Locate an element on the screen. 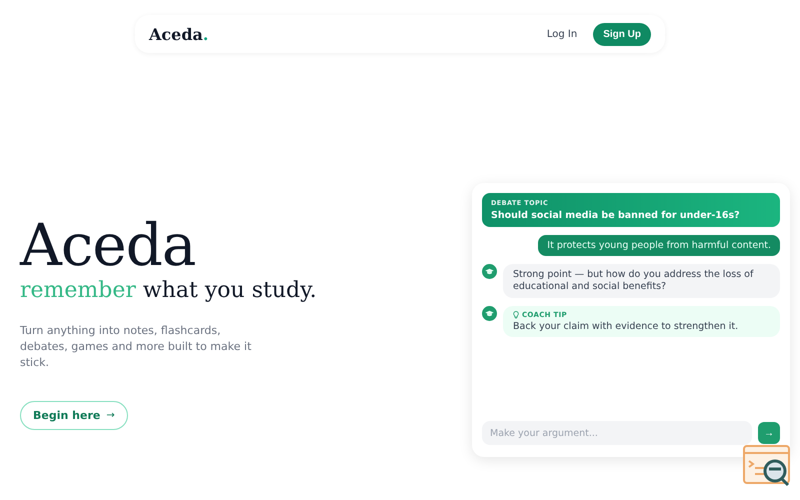 The image size is (800, 500). tagline-accent: remember is located at coordinates (78, 290).